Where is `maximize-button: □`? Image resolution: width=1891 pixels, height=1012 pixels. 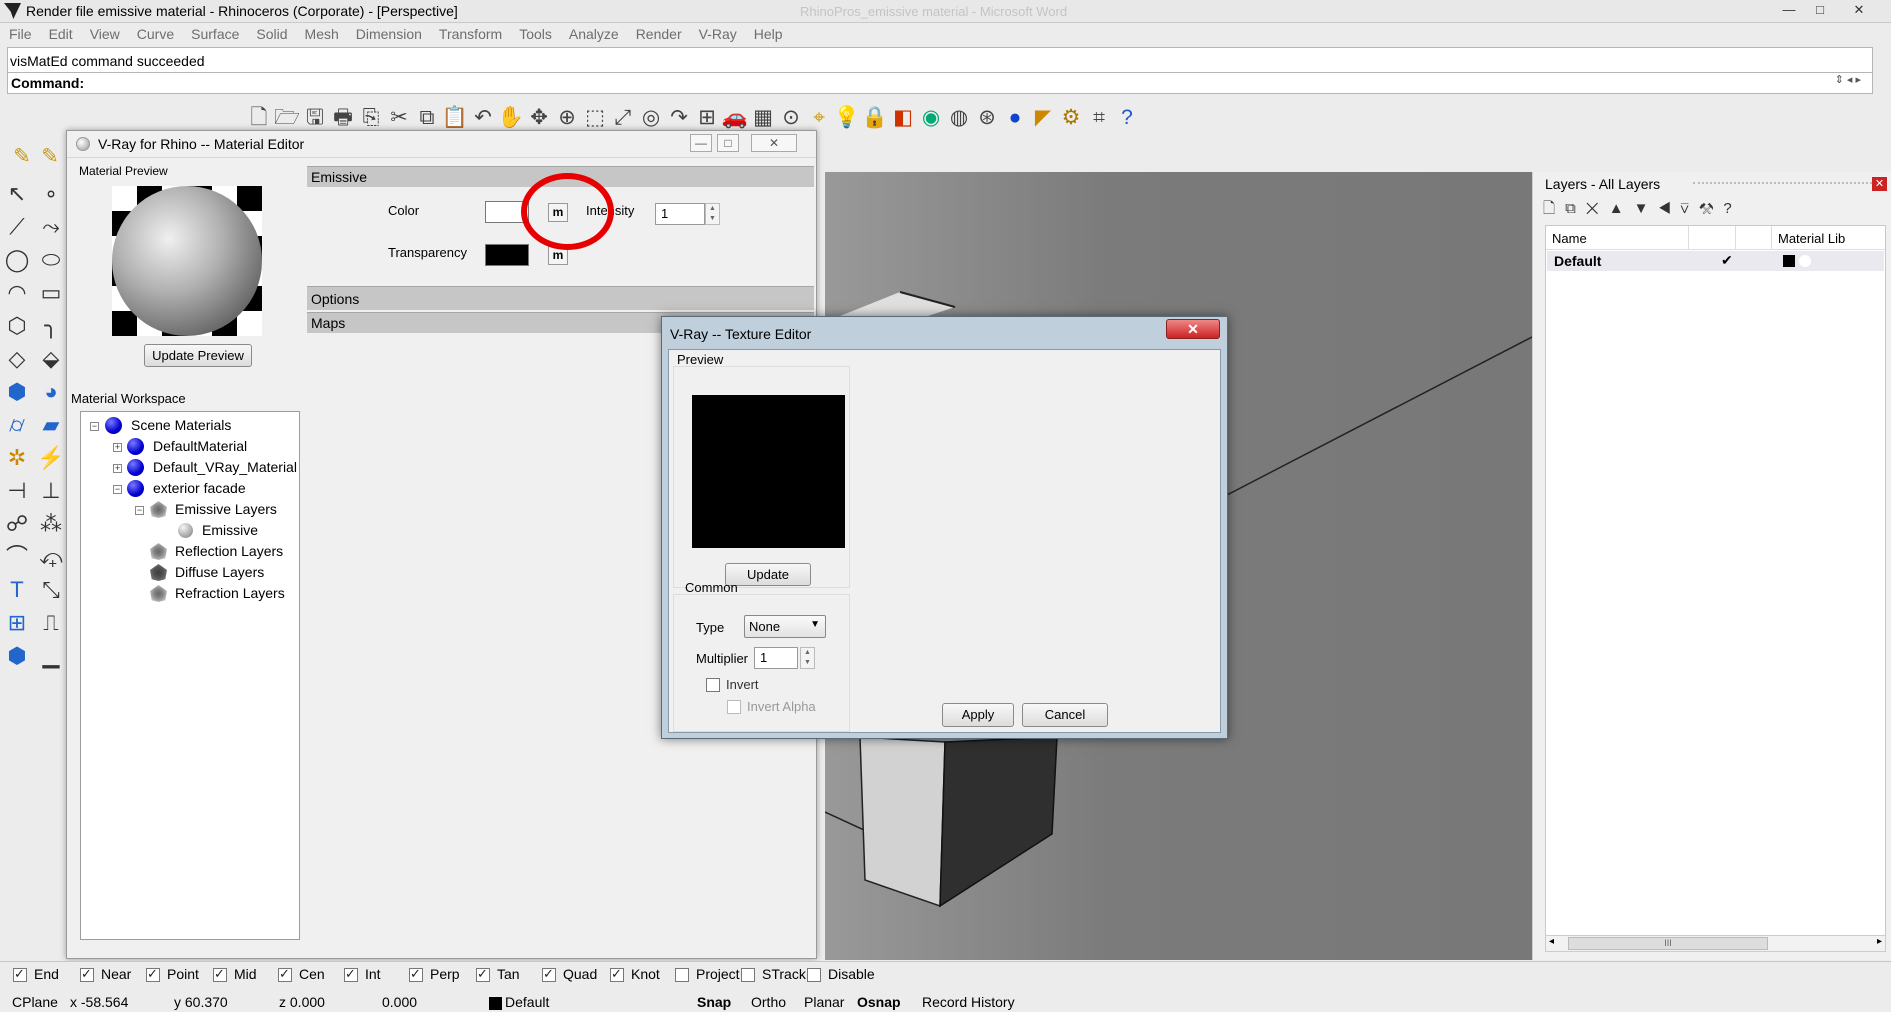 maximize-button: □ is located at coordinates (1820, 10).